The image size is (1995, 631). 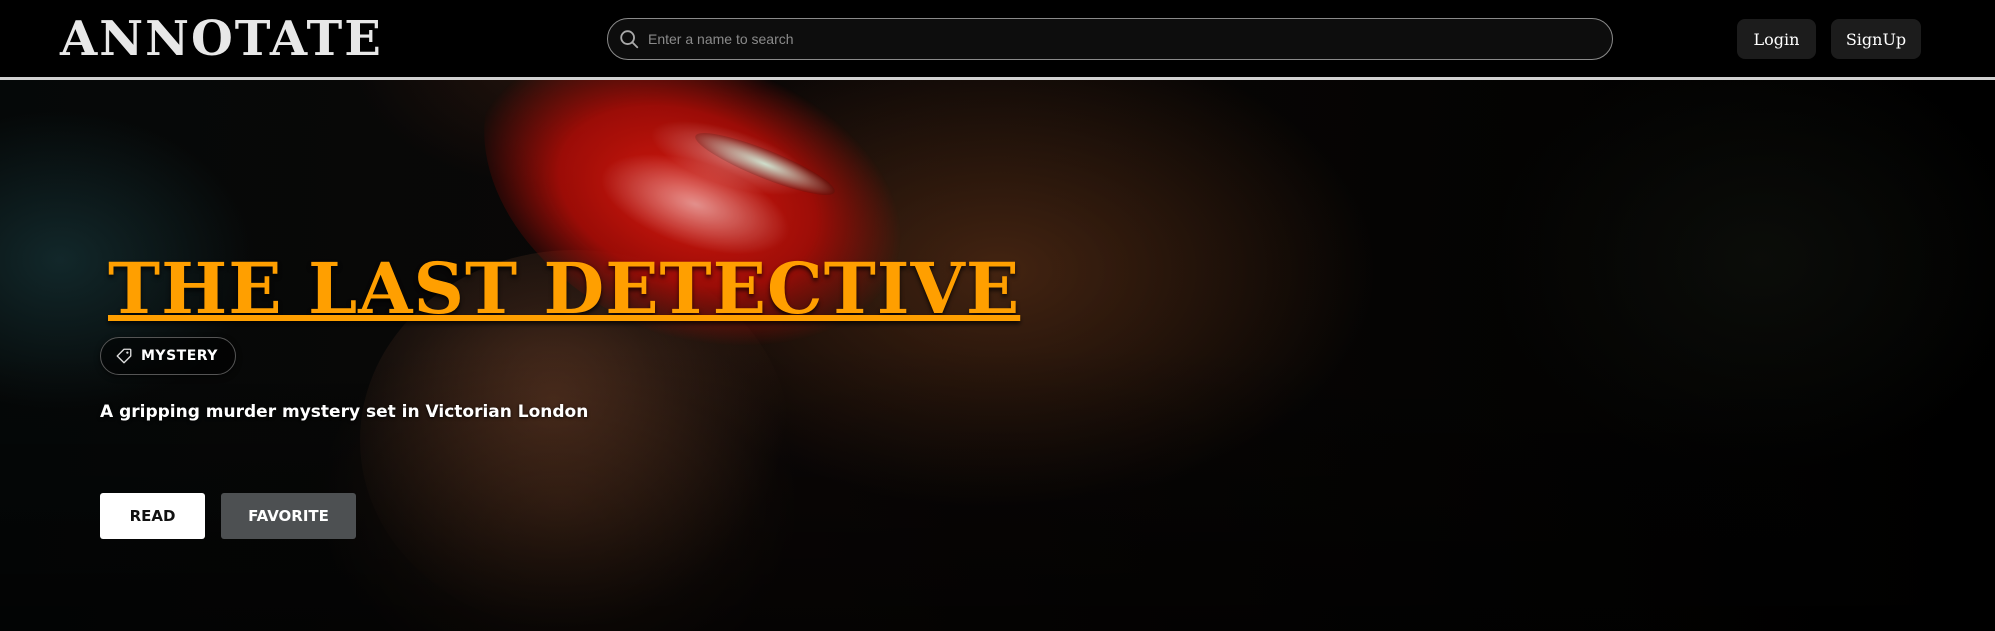 What do you see at coordinates (564, 289) in the screenshot?
I see `book-title: THE LAST DETECTIVE` at bounding box center [564, 289].